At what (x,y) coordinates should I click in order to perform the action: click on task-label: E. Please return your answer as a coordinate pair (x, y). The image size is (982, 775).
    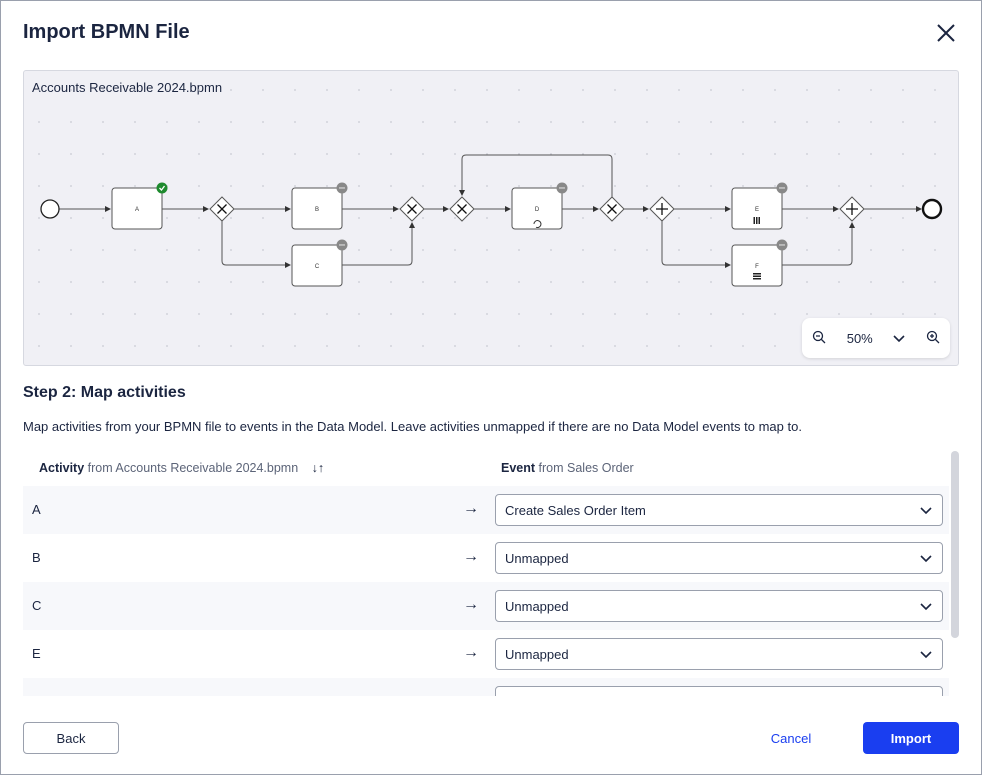
    Looking at the image, I should click on (757, 210).